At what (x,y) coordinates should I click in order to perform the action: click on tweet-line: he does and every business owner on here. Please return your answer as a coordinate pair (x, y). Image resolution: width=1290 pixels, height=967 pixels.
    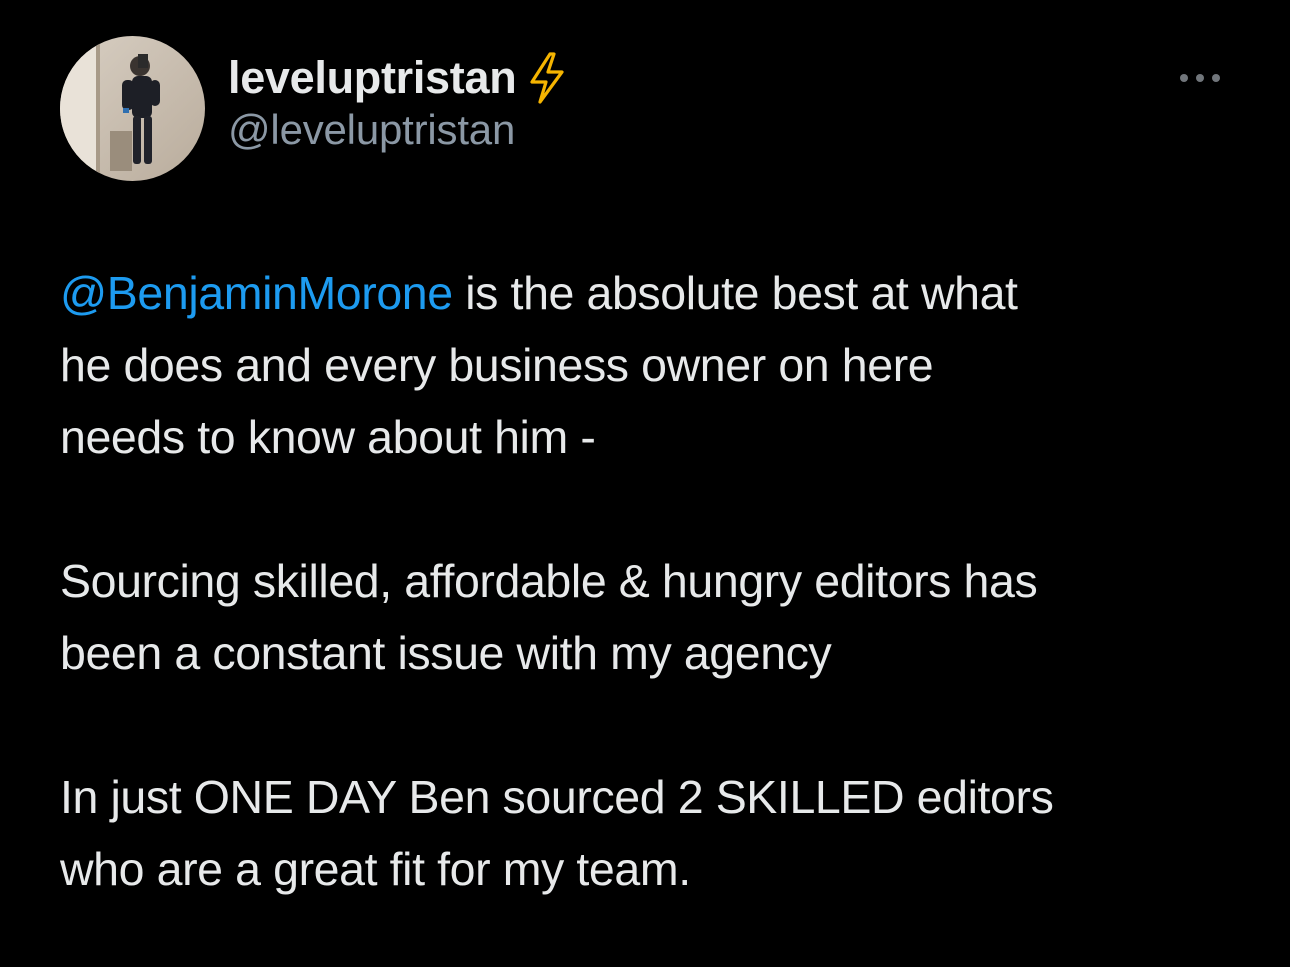
    Looking at the image, I should click on (497, 365).